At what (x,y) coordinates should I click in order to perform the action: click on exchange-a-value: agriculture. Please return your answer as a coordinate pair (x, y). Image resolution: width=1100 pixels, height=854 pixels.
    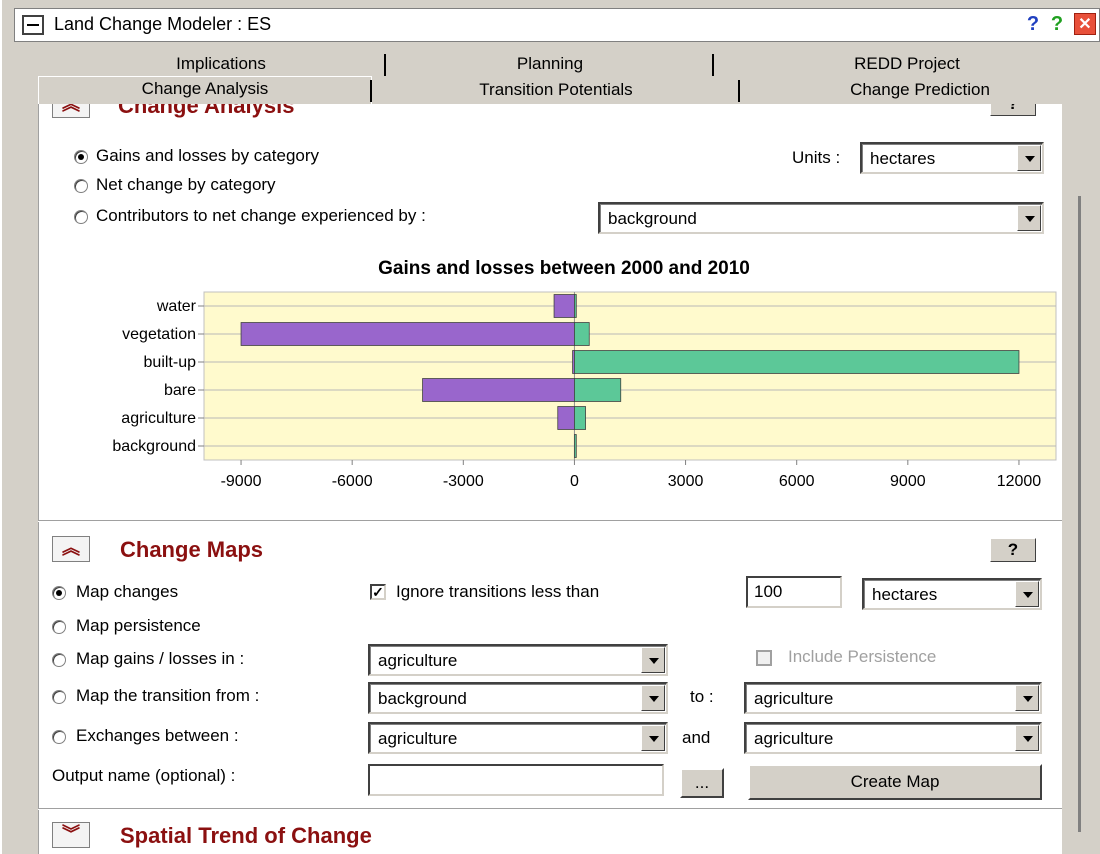
    Looking at the image, I should click on (418, 738).